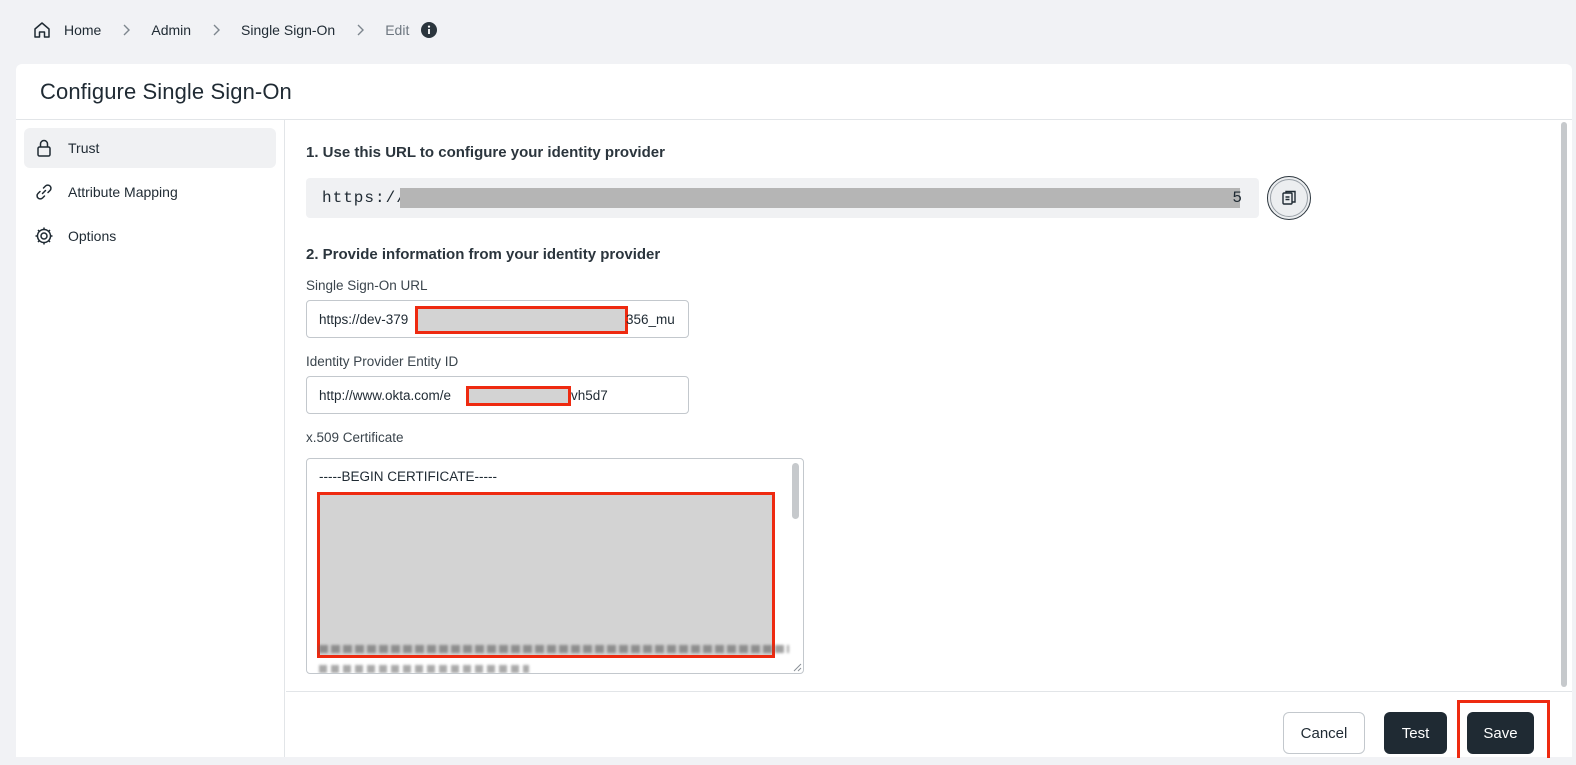  Describe the element at coordinates (150, 236) in the screenshot. I see `sidebar-item-options: Options` at that location.